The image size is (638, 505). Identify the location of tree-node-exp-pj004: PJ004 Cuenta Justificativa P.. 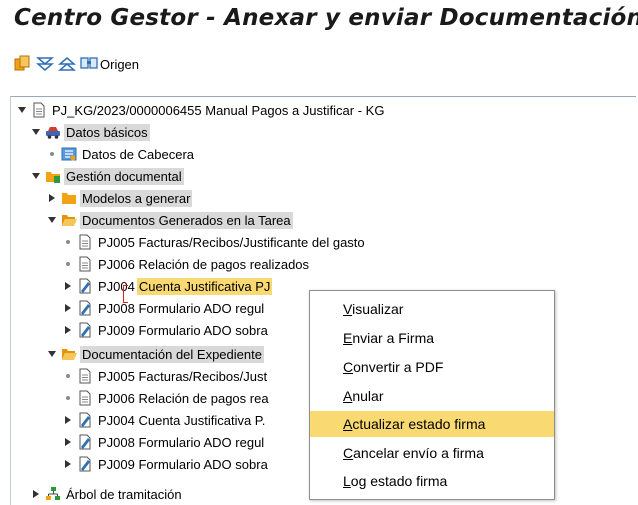
(165, 420).